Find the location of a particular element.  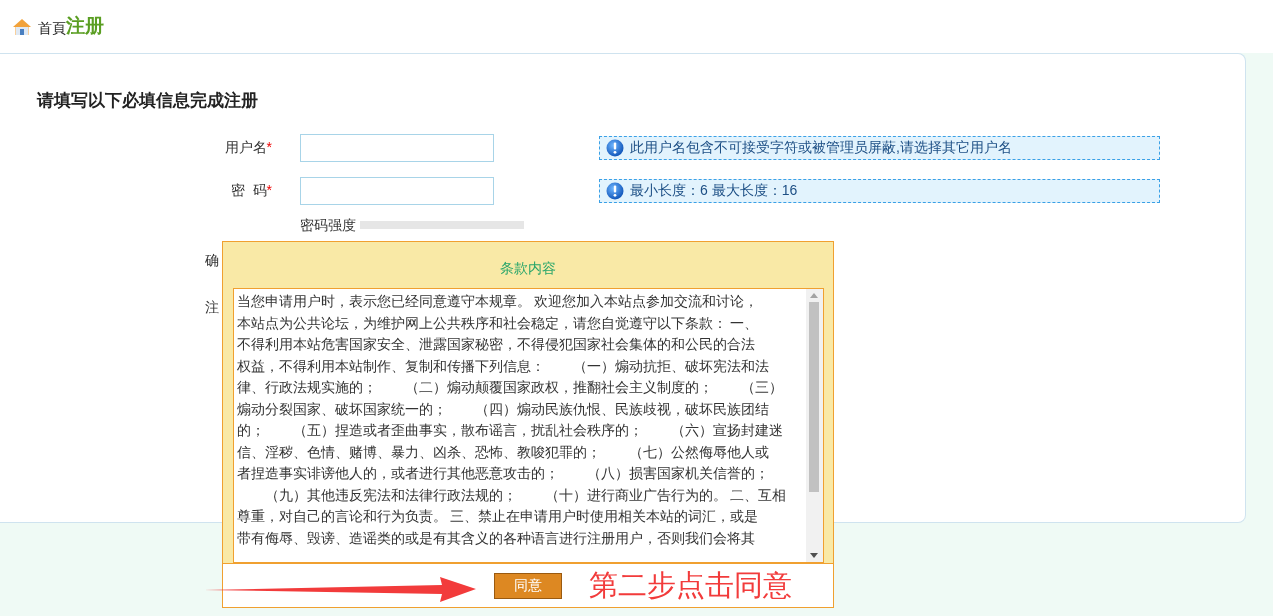

field-label: 确 is located at coordinates (212, 260).